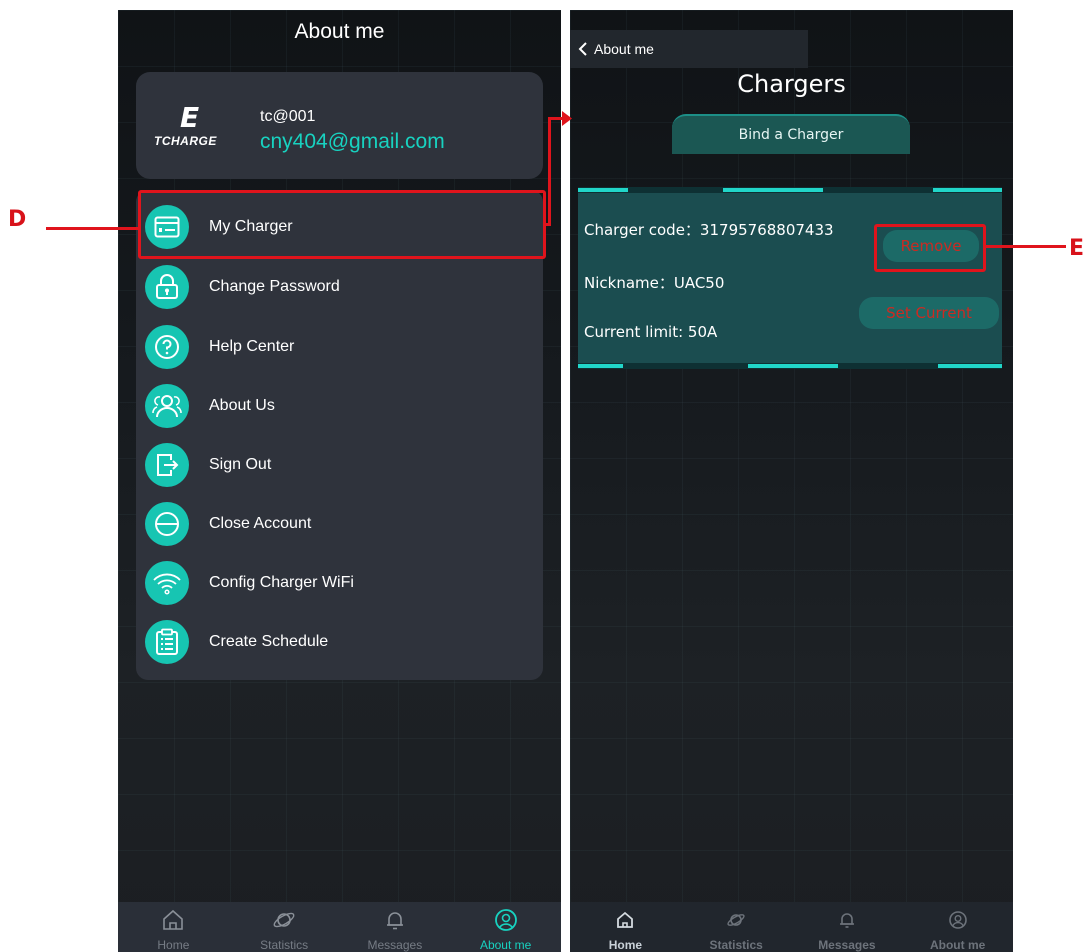  What do you see at coordinates (342, 224) in the screenshot?
I see `highlight-my-charger` at bounding box center [342, 224].